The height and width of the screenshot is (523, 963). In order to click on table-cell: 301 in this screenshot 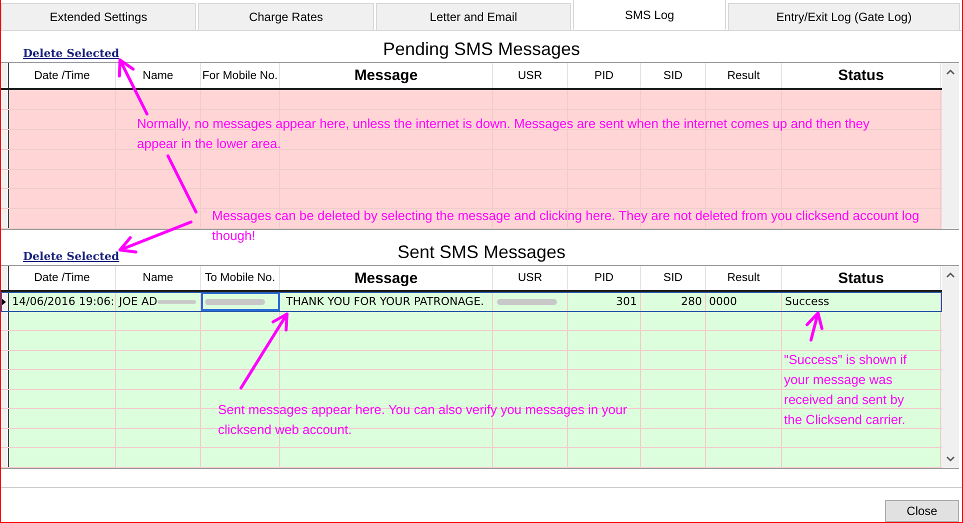, I will do `click(604, 301)`.